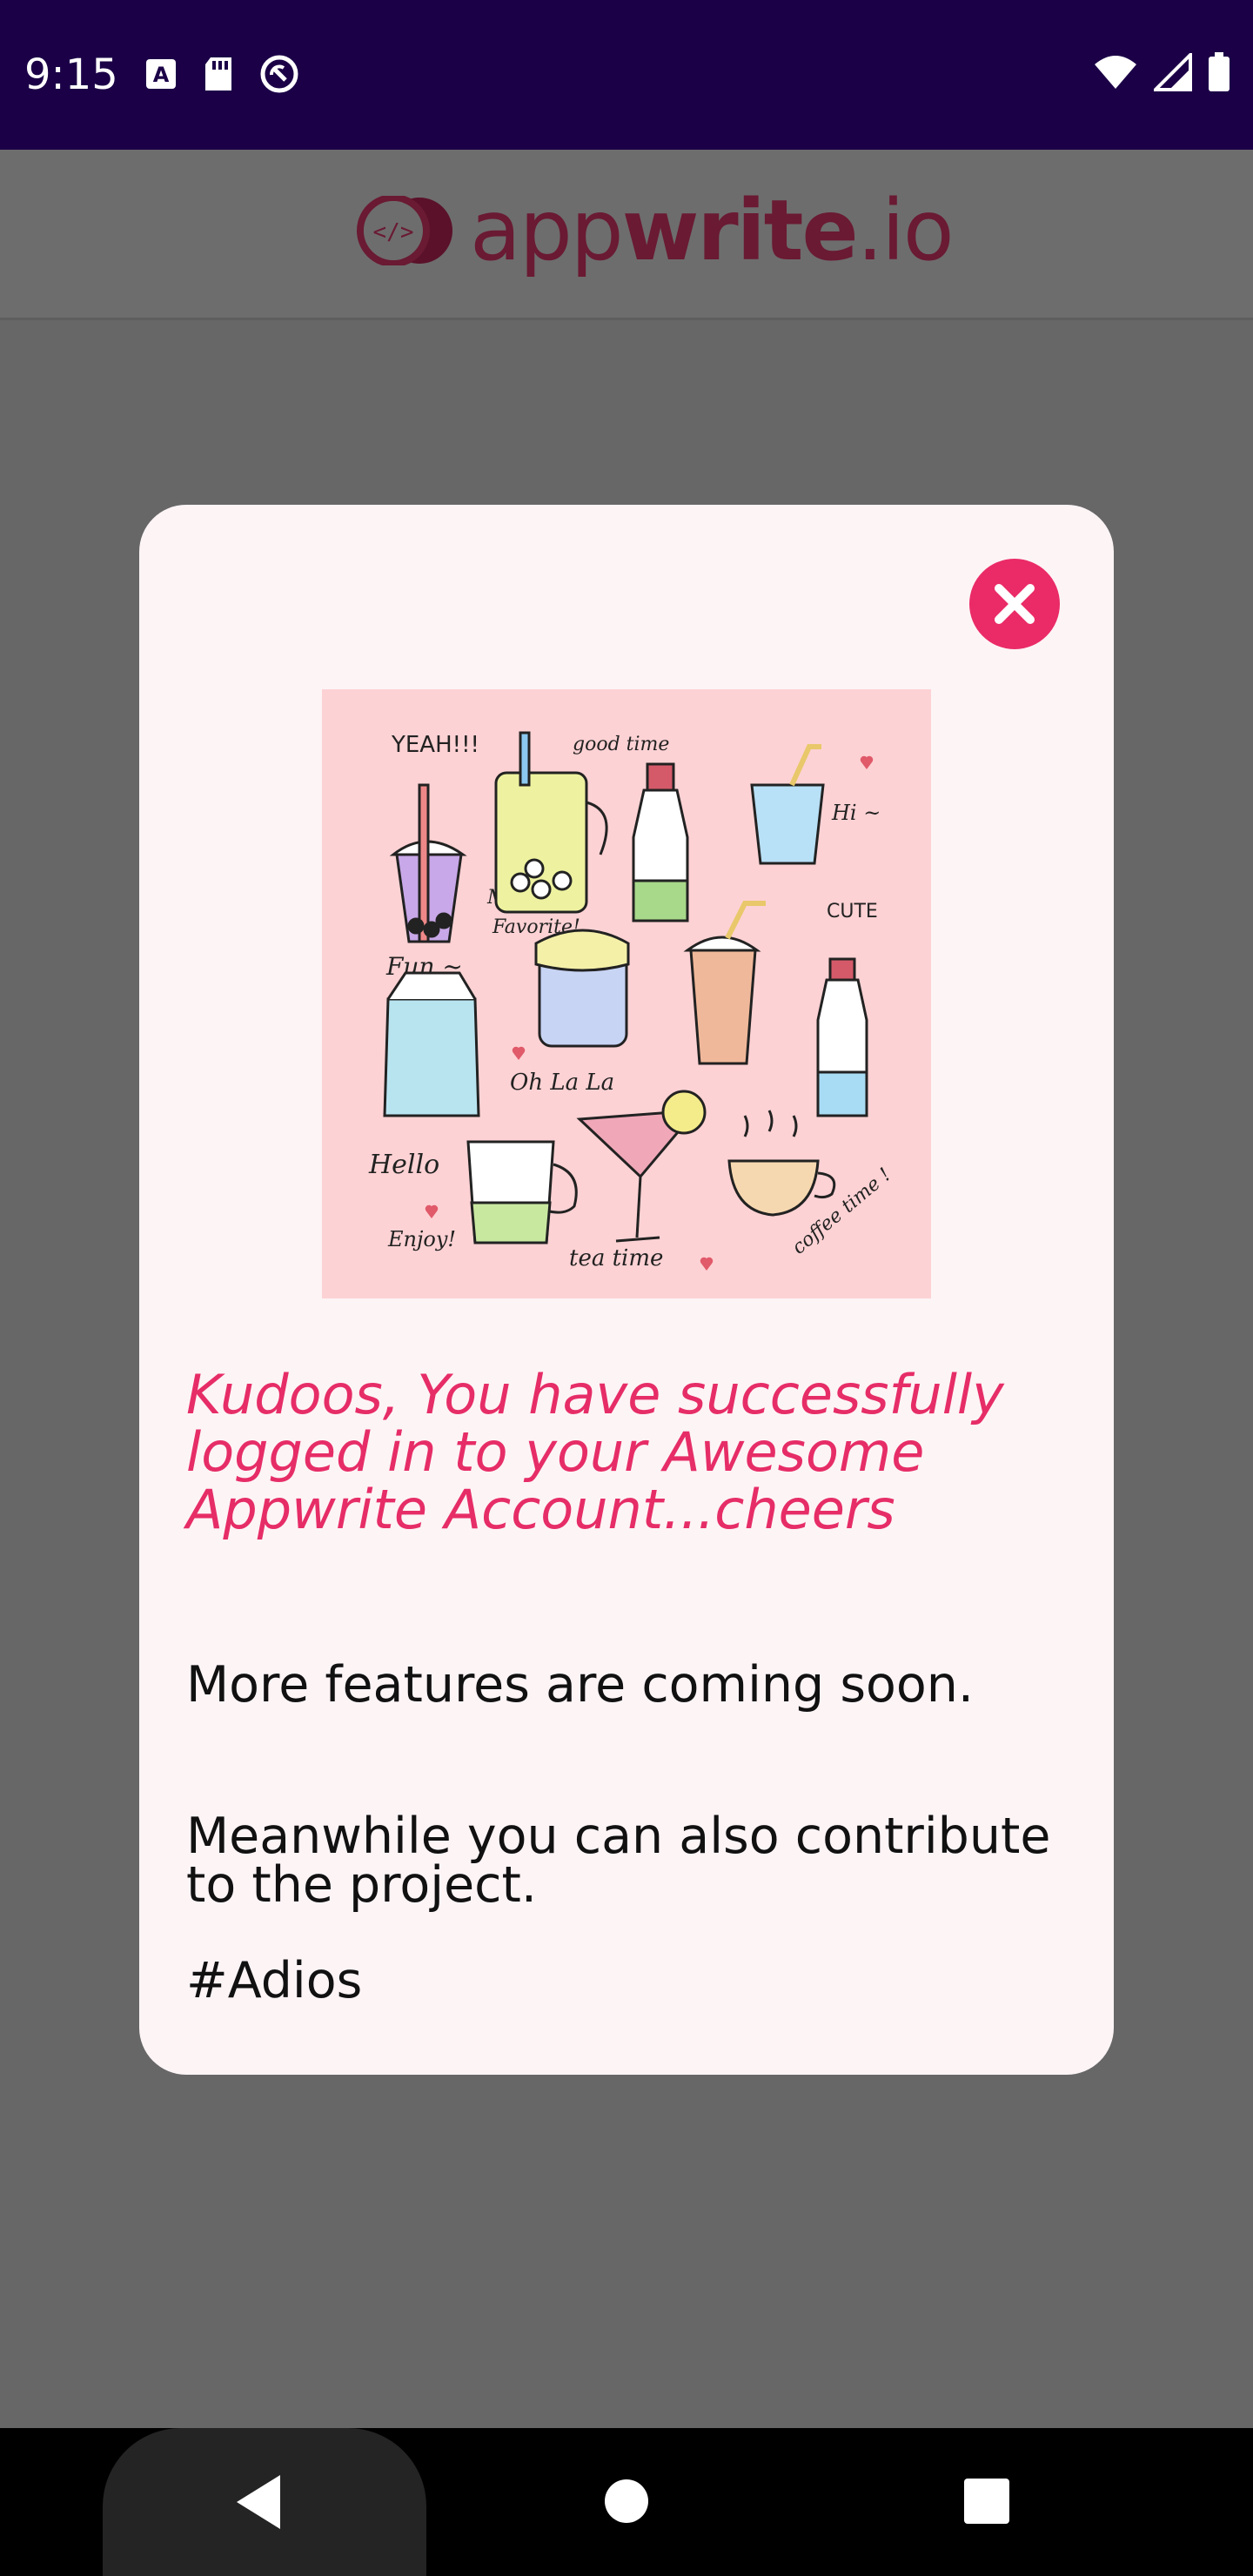 Image resolution: width=1253 pixels, height=2576 pixels. I want to click on back-button, so click(259, 2504).